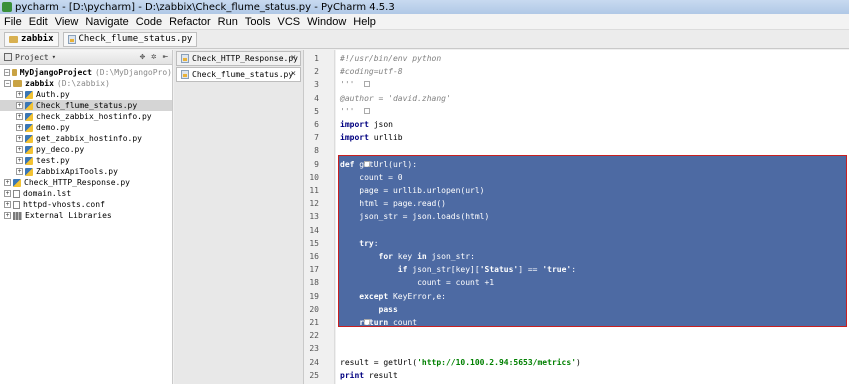  I want to click on breadcrumb-folder: zabbix, so click(31, 39).